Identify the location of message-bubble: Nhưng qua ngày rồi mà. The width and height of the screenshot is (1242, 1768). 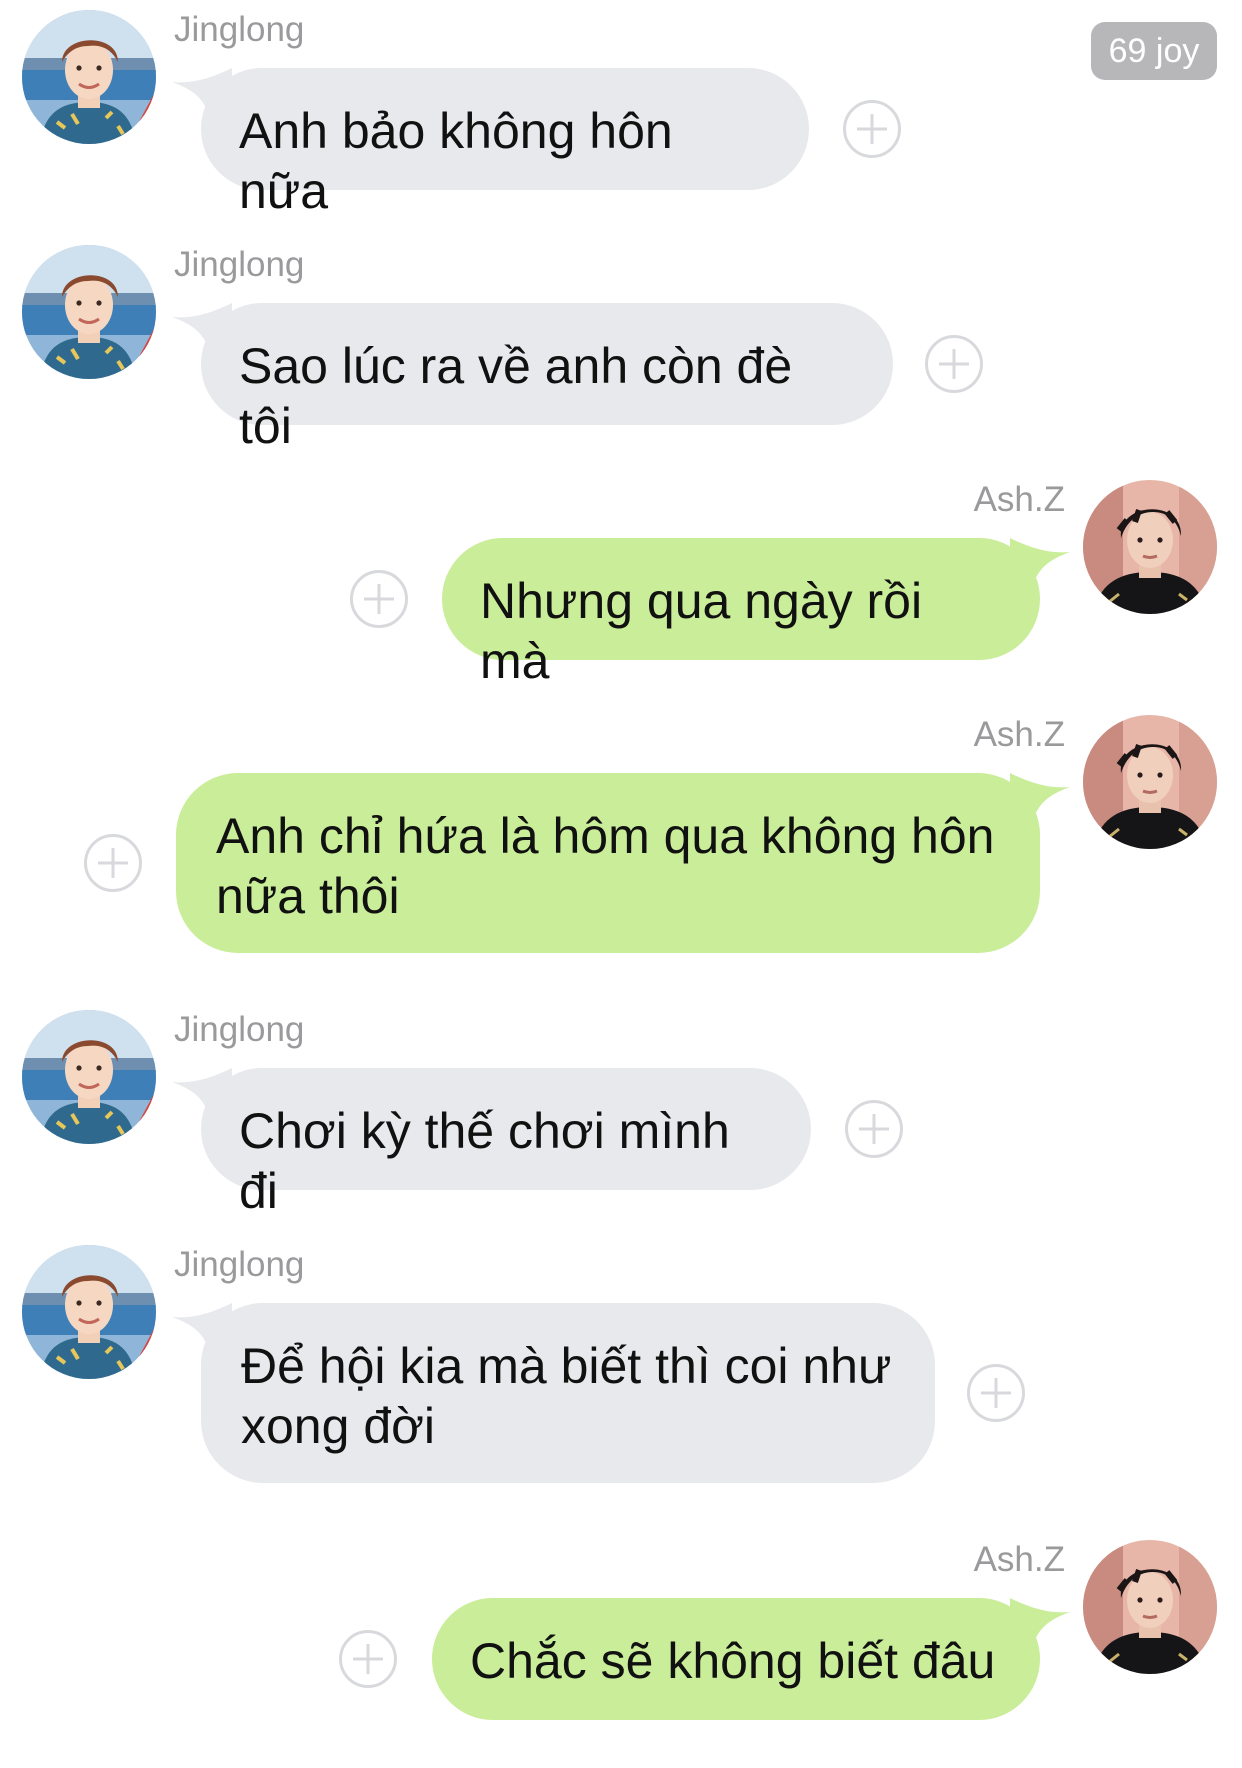
(741, 613).